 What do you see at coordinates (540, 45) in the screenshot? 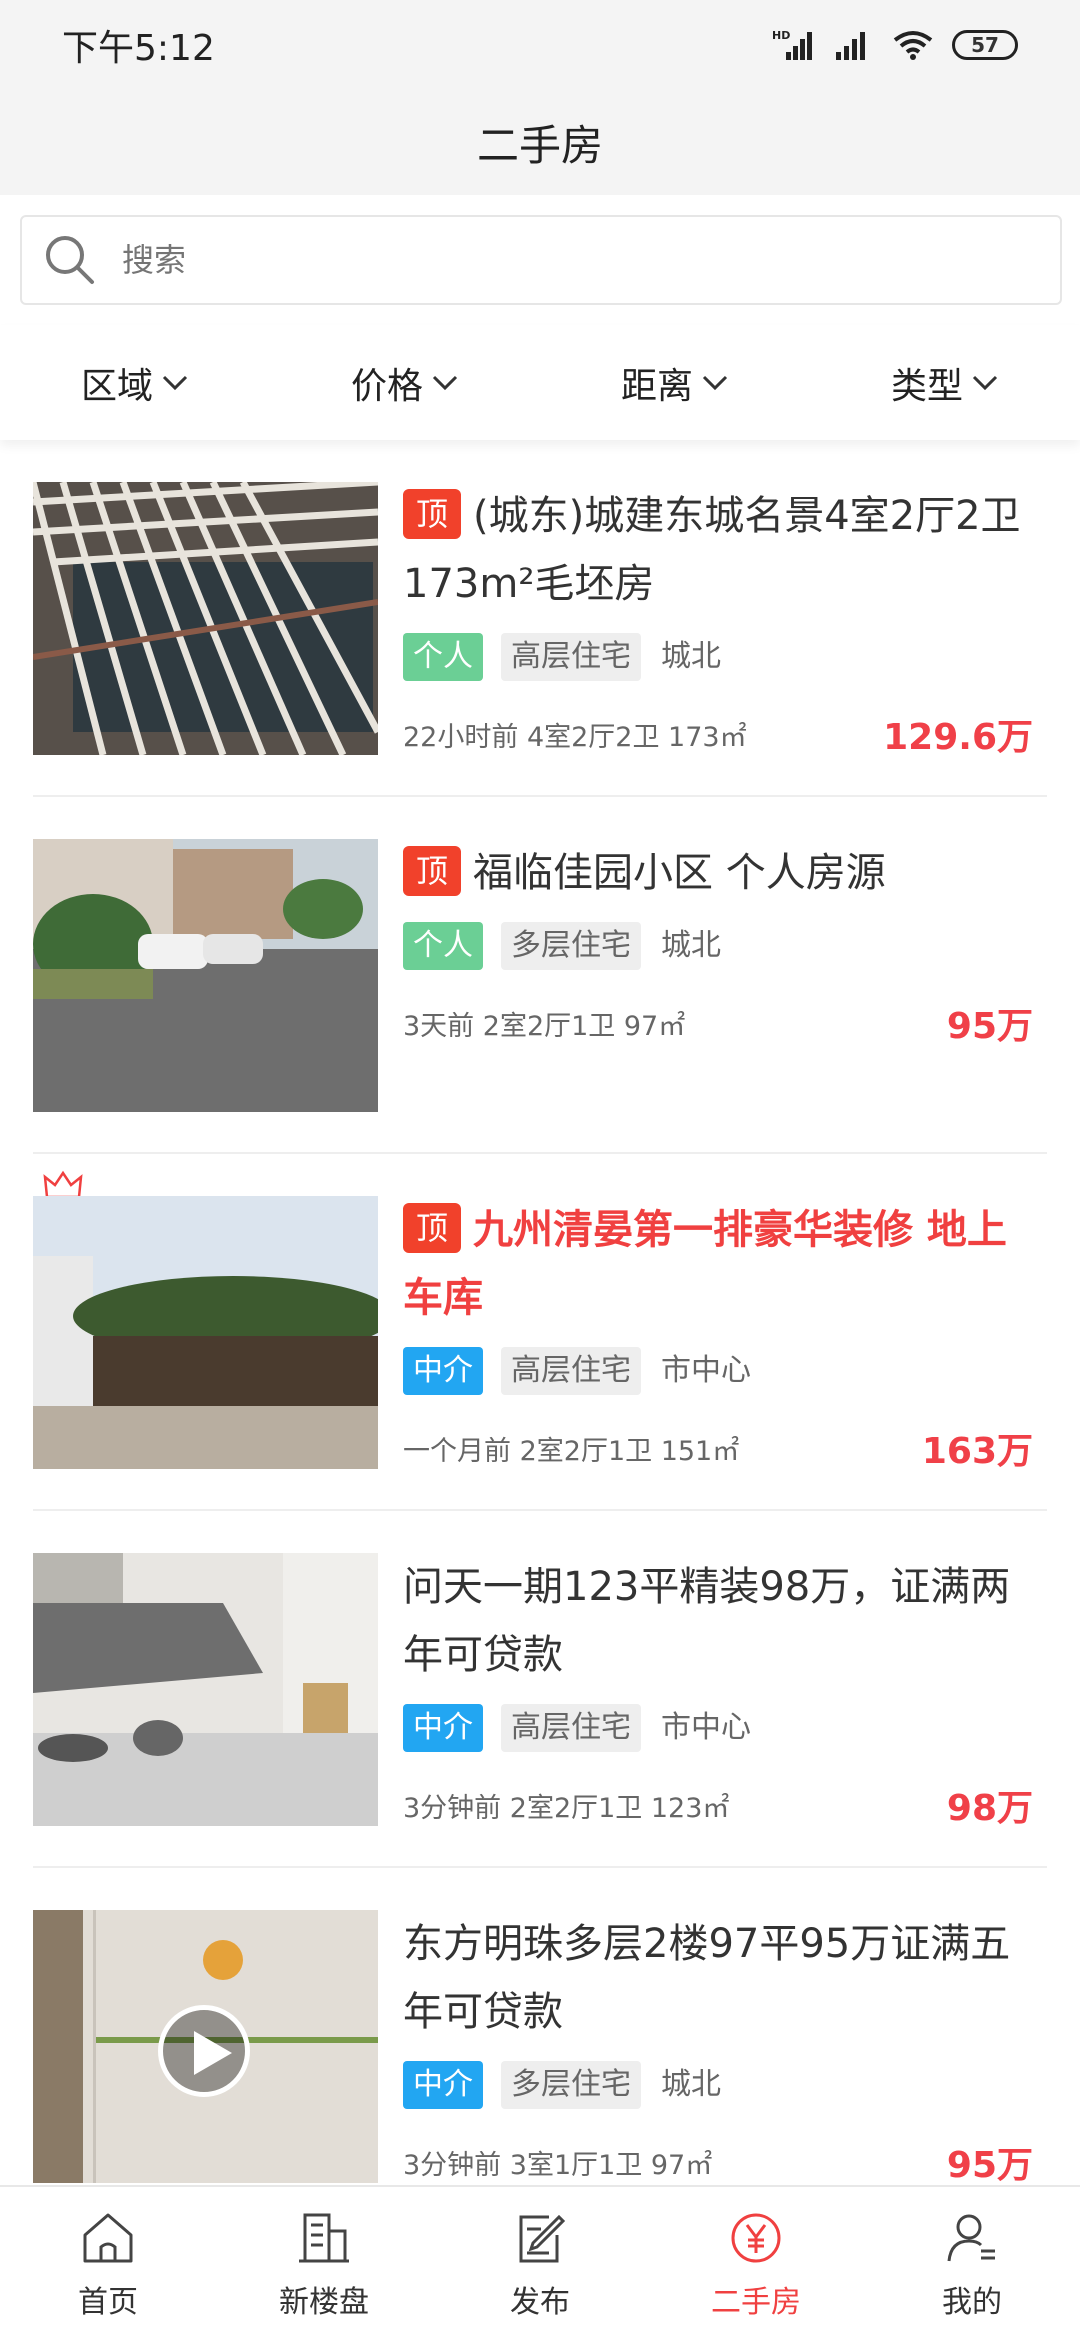
I see `status-bar: 下午5:12 HD 57` at bounding box center [540, 45].